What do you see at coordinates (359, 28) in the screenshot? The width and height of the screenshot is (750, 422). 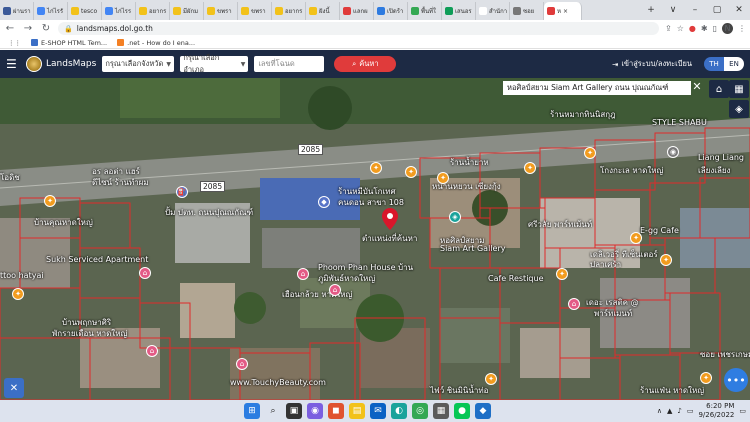 I see `url-input: 🔒 landsmaps.dol.go.th` at bounding box center [359, 28].